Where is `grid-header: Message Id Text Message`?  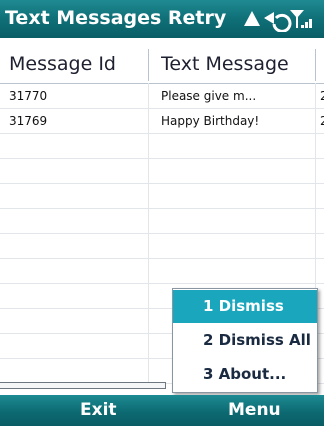
grid-header: Message Id Text Message is located at coordinates (162, 64).